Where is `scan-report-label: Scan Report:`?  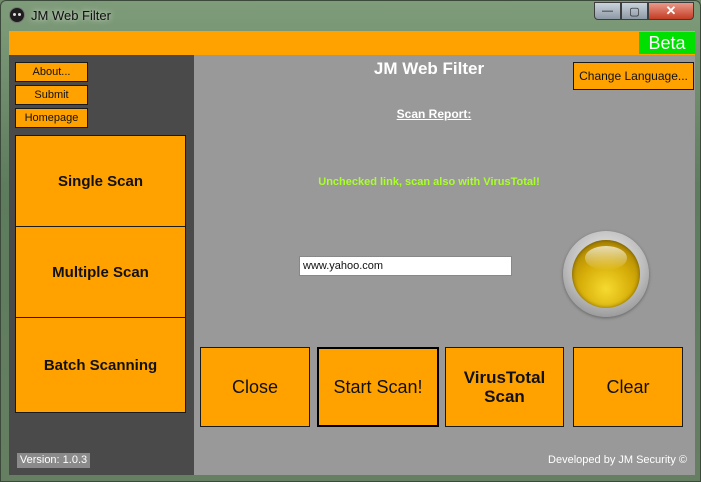 scan-report-label: Scan Report: is located at coordinates (434, 114).